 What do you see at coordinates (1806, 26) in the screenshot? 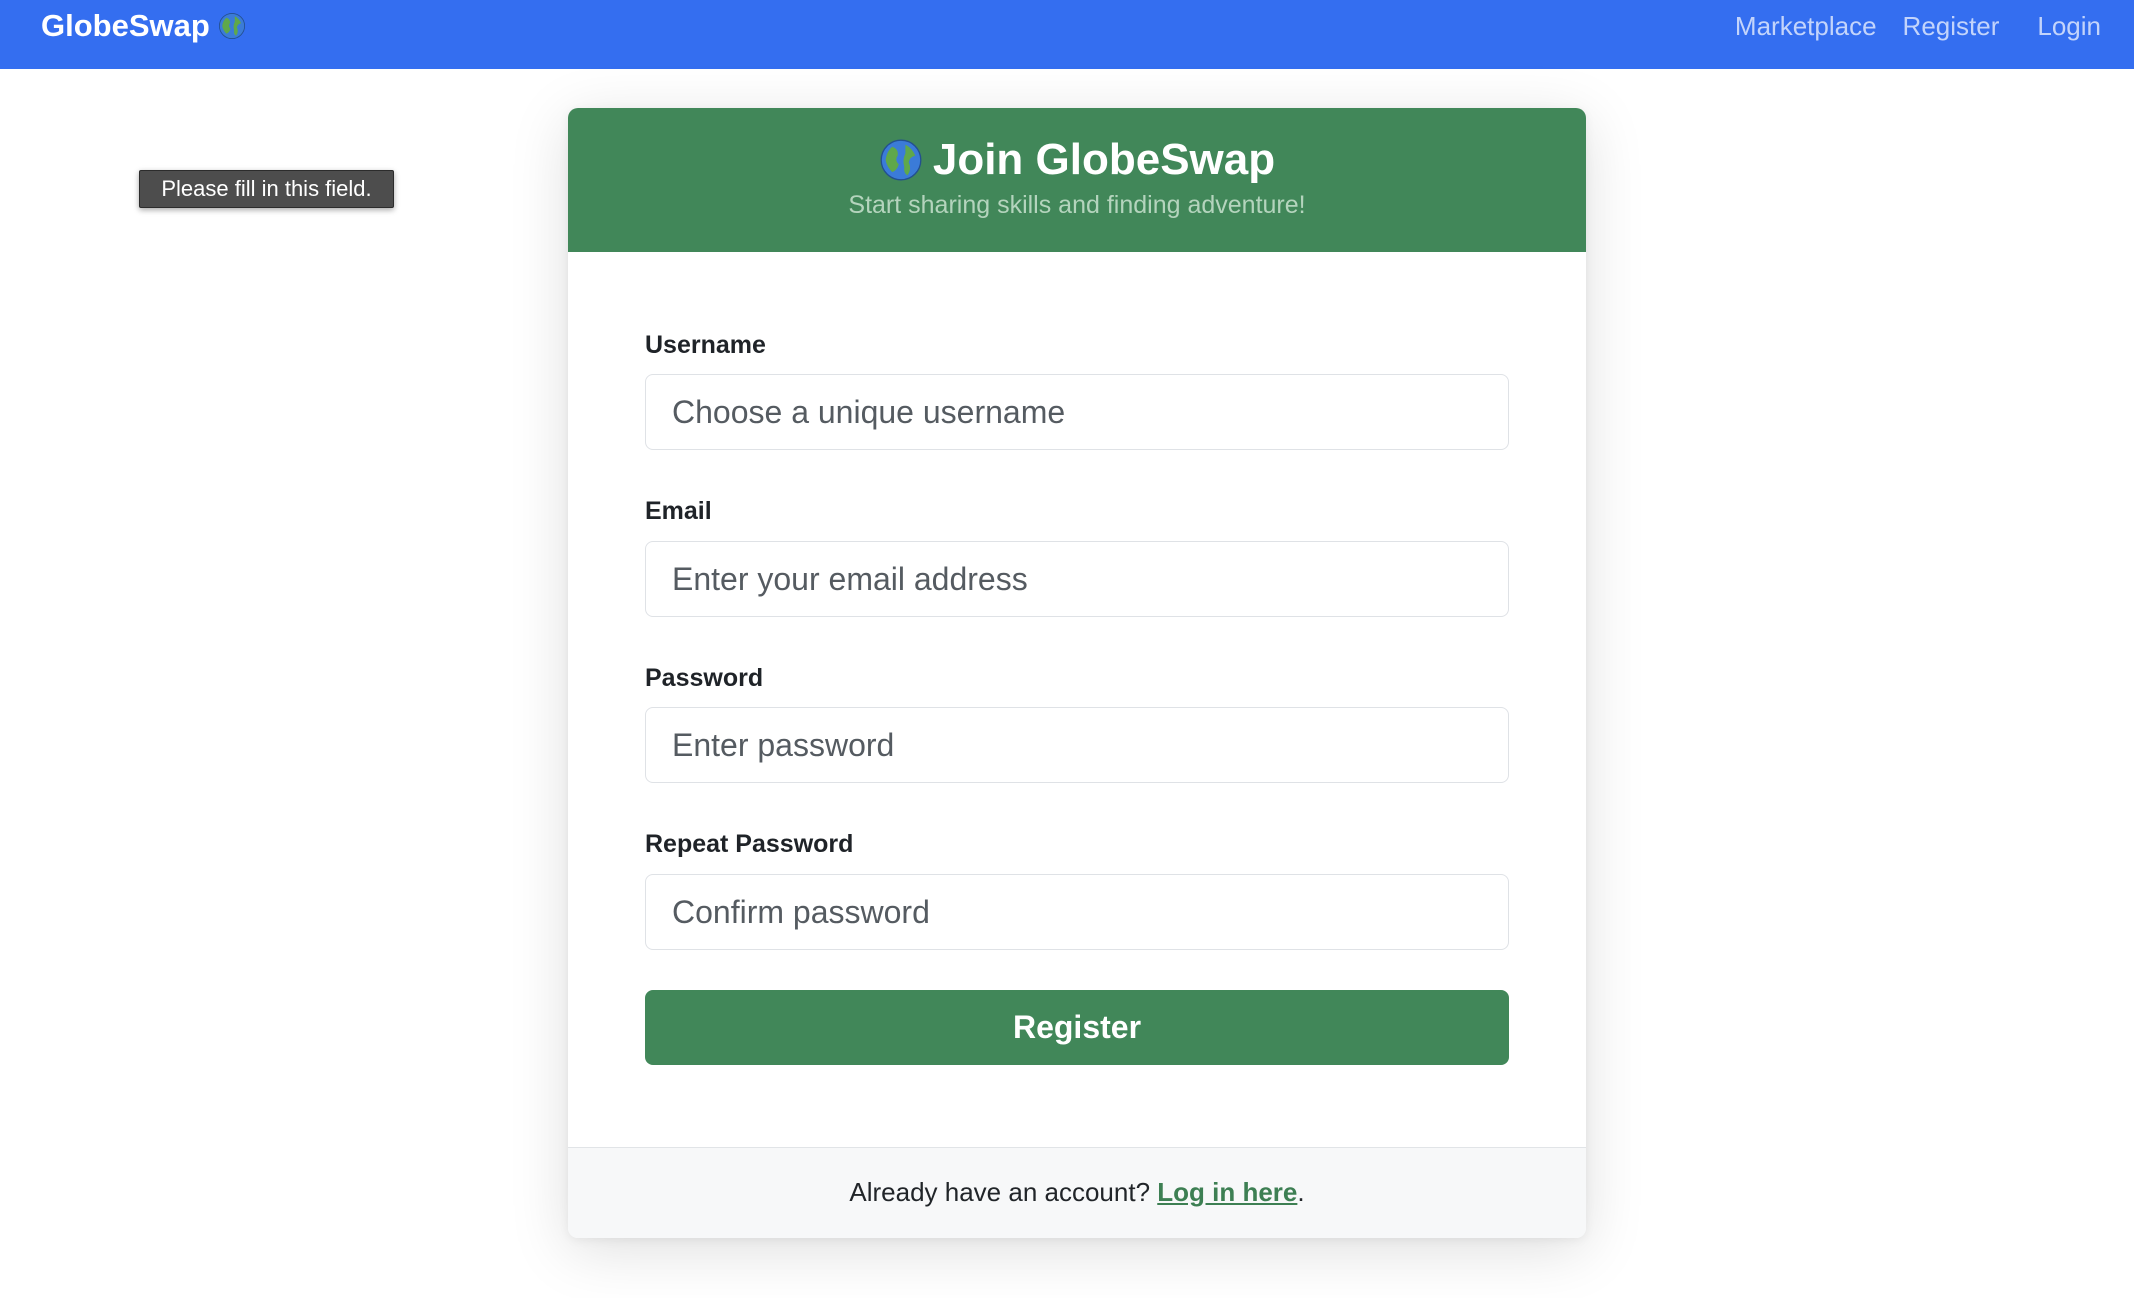
I see `nav-link-marketplace: Marketplace` at bounding box center [1806, 26].